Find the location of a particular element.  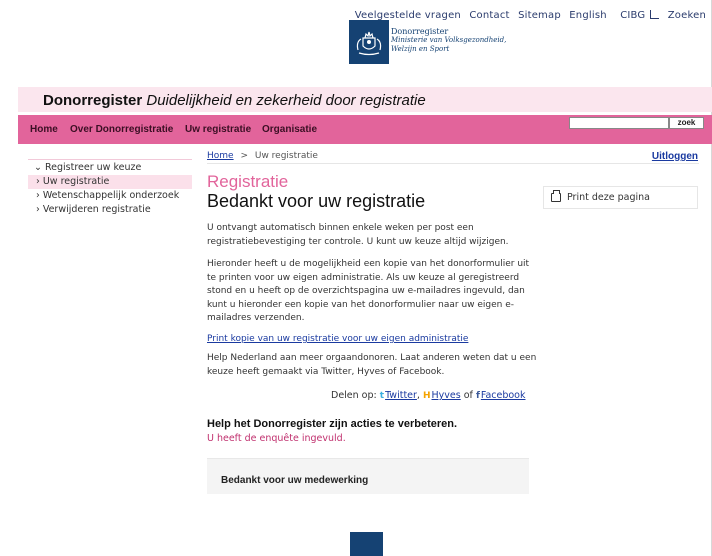

print-page-button: Print deze pagina is located at coordinates (620, 197).